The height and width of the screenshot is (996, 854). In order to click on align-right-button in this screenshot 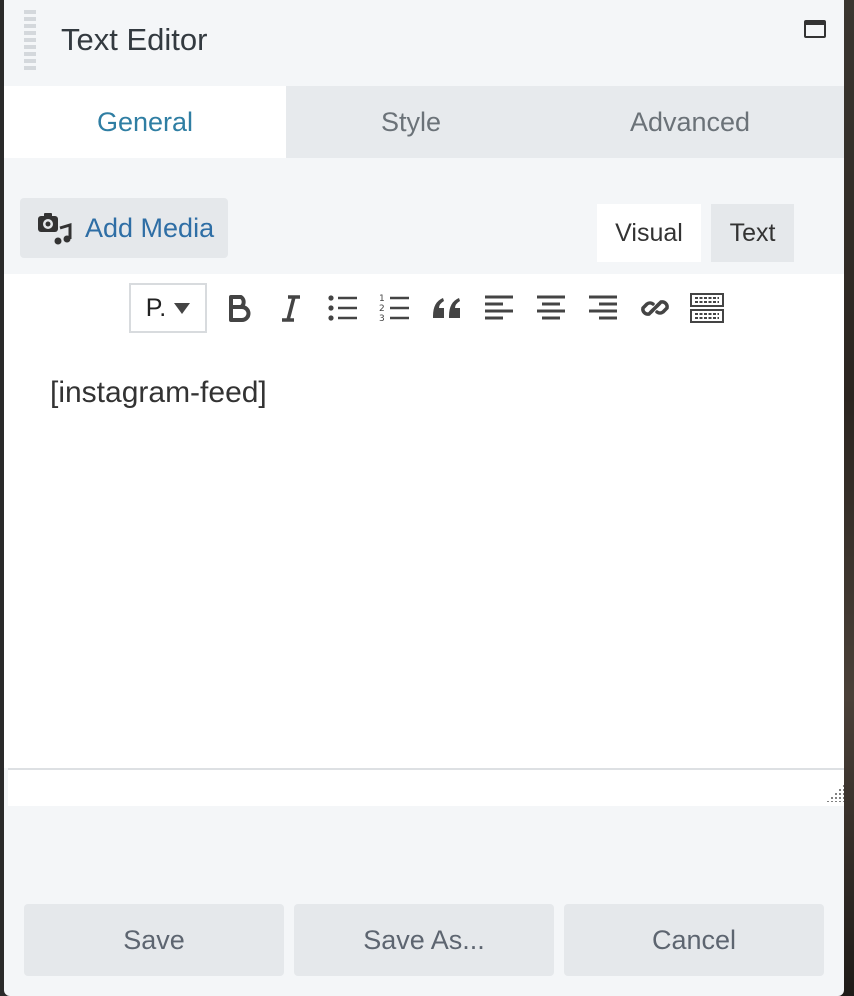, I will do `click(603, 308)`.